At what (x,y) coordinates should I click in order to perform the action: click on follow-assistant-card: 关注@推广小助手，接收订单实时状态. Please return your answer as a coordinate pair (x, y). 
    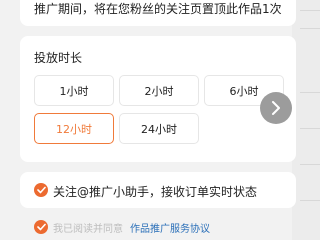
    Looking at the image, I should click on (158, 190).